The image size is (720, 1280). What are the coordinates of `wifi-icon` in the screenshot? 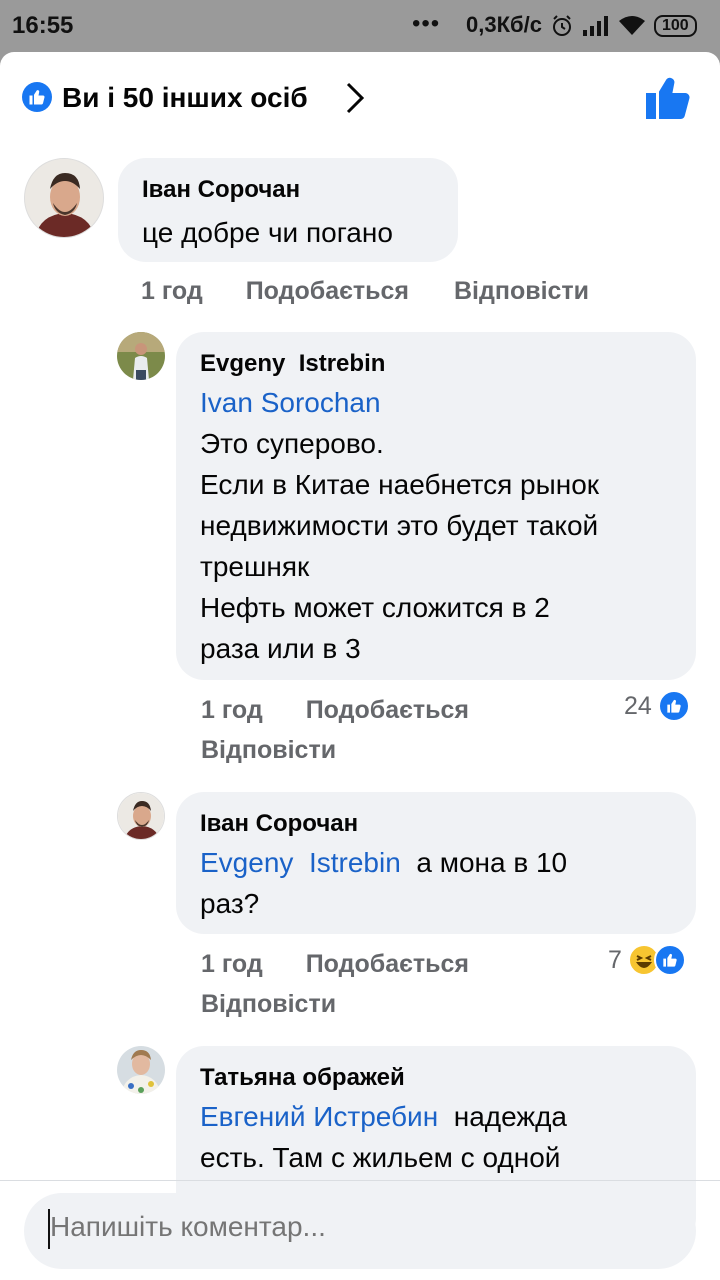 It's located at (632, 25).